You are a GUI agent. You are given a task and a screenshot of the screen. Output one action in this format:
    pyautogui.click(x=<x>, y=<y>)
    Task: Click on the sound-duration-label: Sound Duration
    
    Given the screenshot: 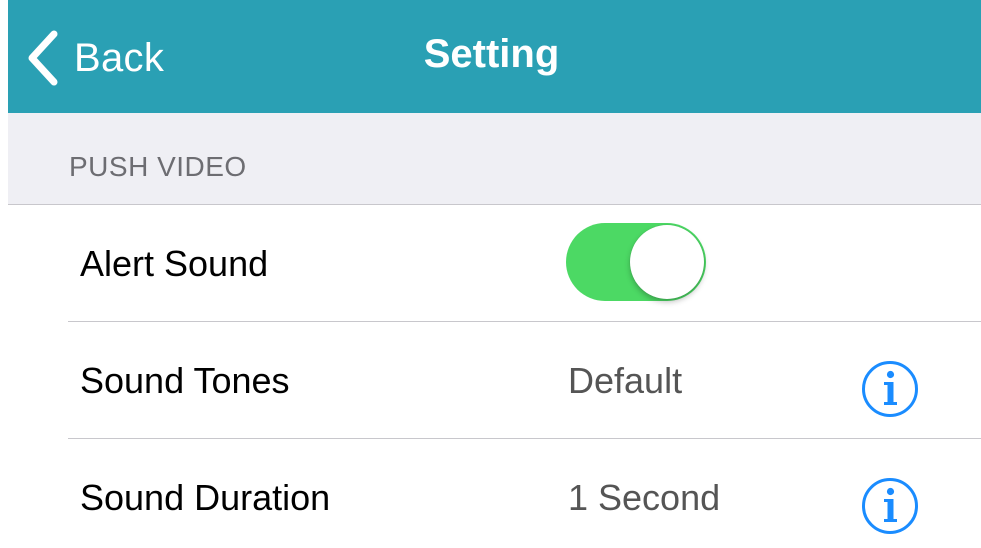 What is the action you would take?
    pyautogui.click(x=205, y=497)
    